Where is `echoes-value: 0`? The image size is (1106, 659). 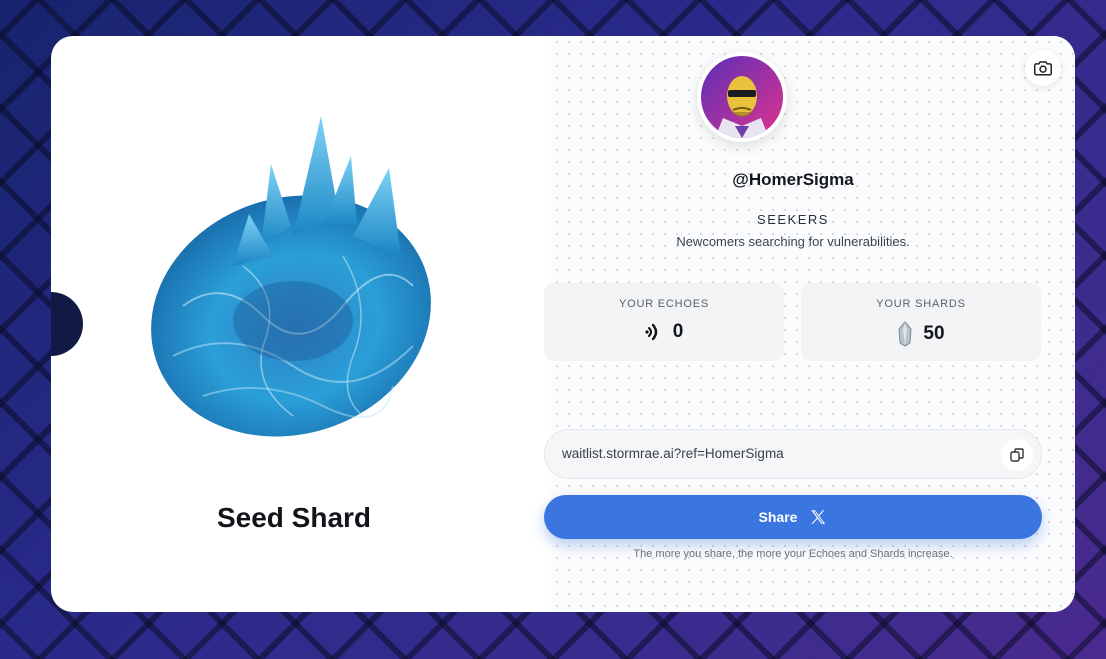 echoes-value: 0 is located at coordinates (678, 331).